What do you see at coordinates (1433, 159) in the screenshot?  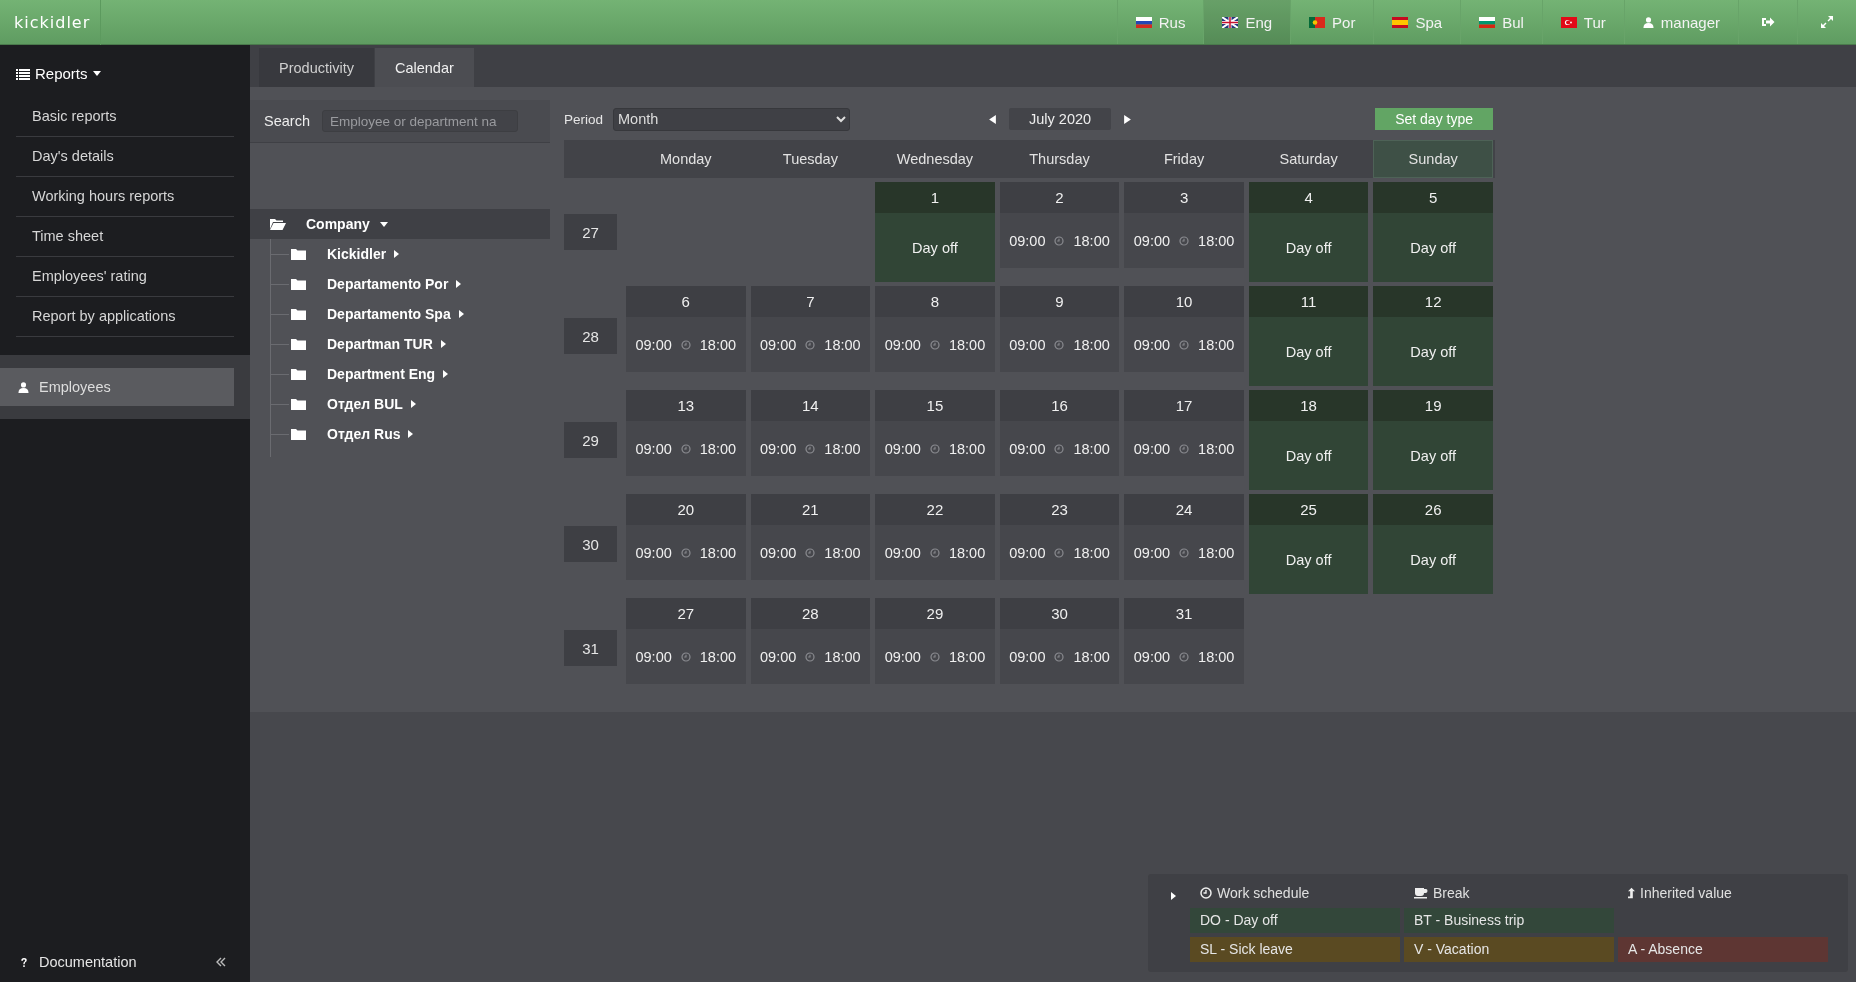 I see `weekday-header: Sunday` at bounding box center [1433, 159].